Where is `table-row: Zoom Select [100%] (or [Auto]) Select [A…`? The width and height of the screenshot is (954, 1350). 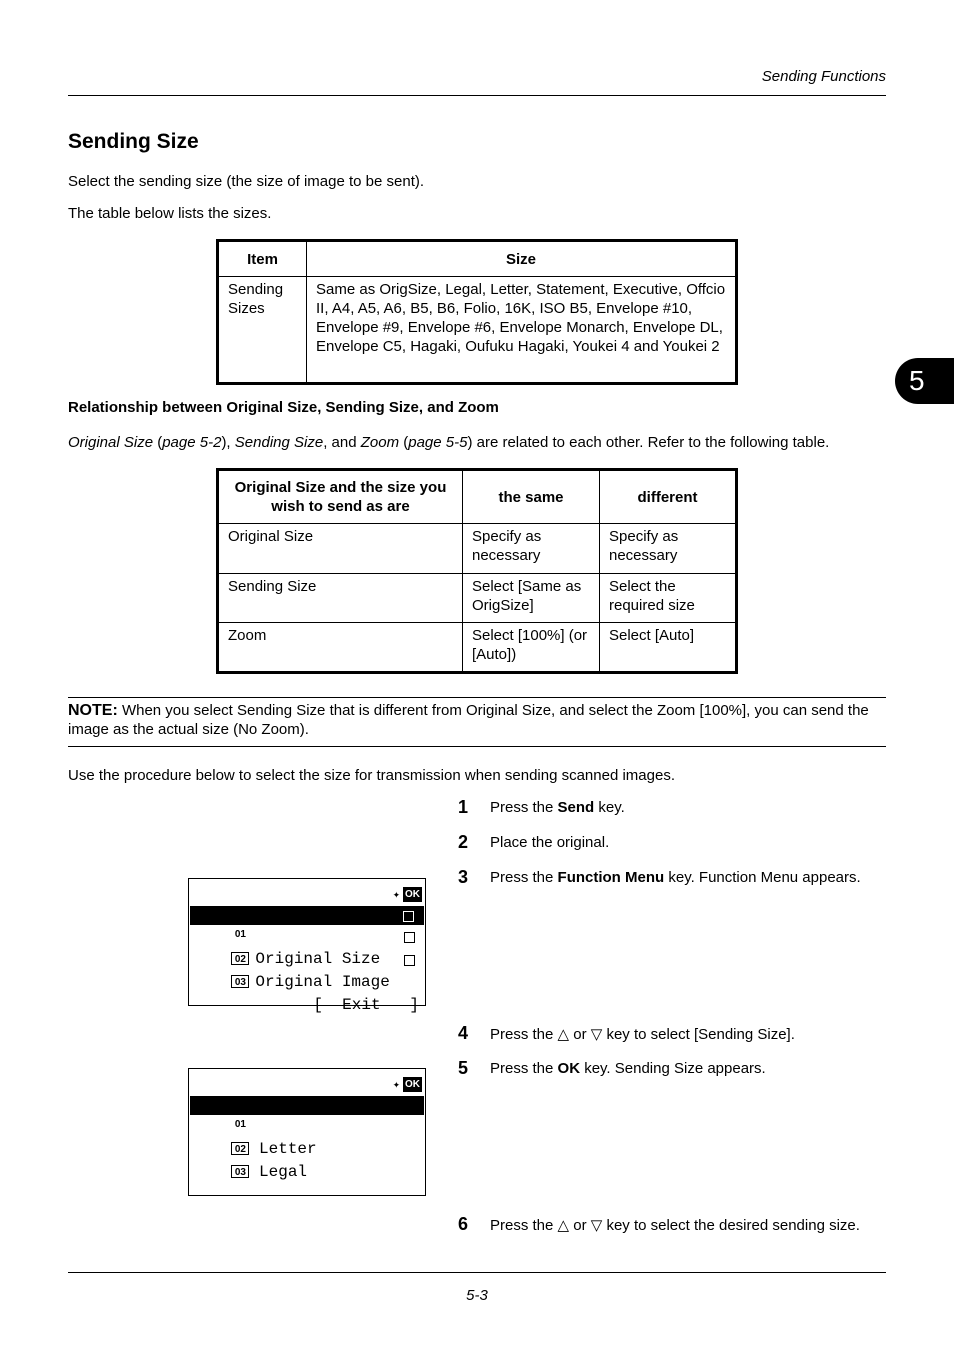 table-row: Zoom Select [100%] (or [Auto]) Select [A… is located at coordinates (477, 647).